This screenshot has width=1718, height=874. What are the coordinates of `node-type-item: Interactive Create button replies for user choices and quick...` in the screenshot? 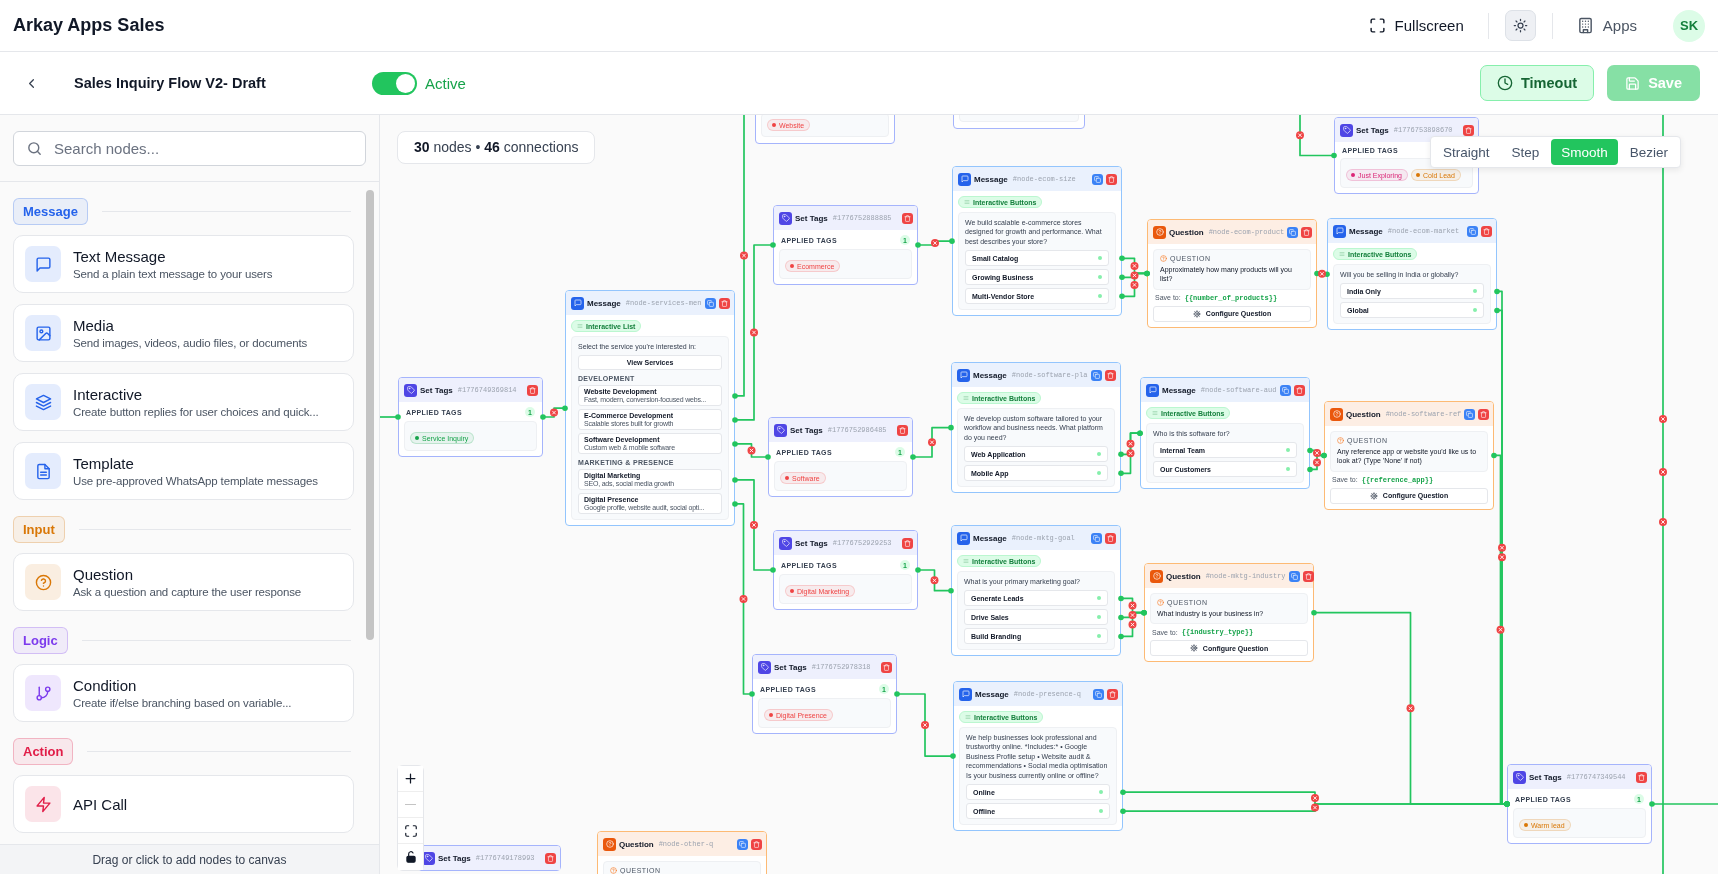 It's located at (183, 402).